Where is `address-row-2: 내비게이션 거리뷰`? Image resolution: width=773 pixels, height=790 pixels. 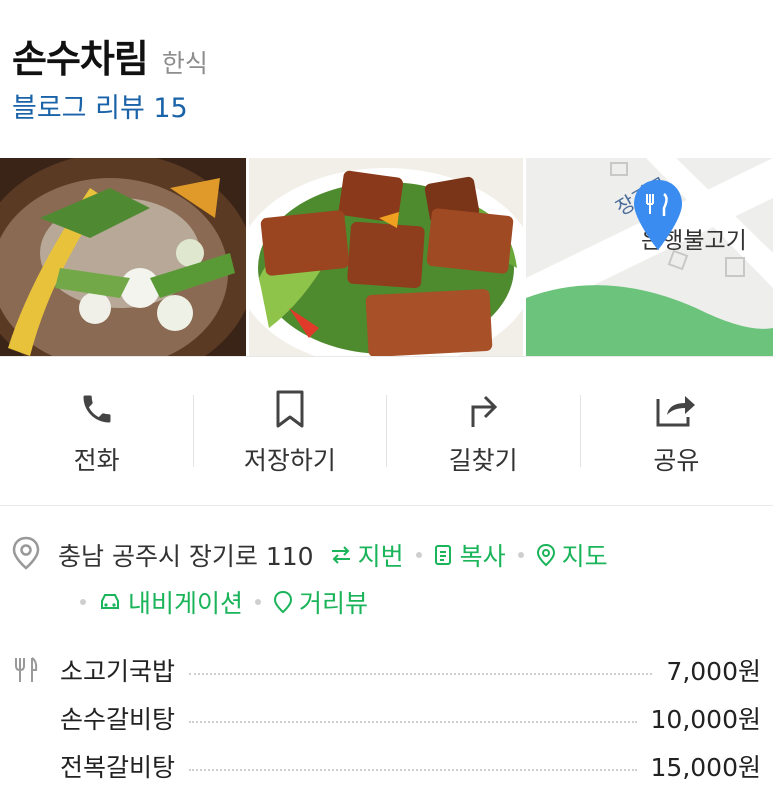
address-row-2: 내비게이션 거리뷰 is located at coordinates (224, 602).